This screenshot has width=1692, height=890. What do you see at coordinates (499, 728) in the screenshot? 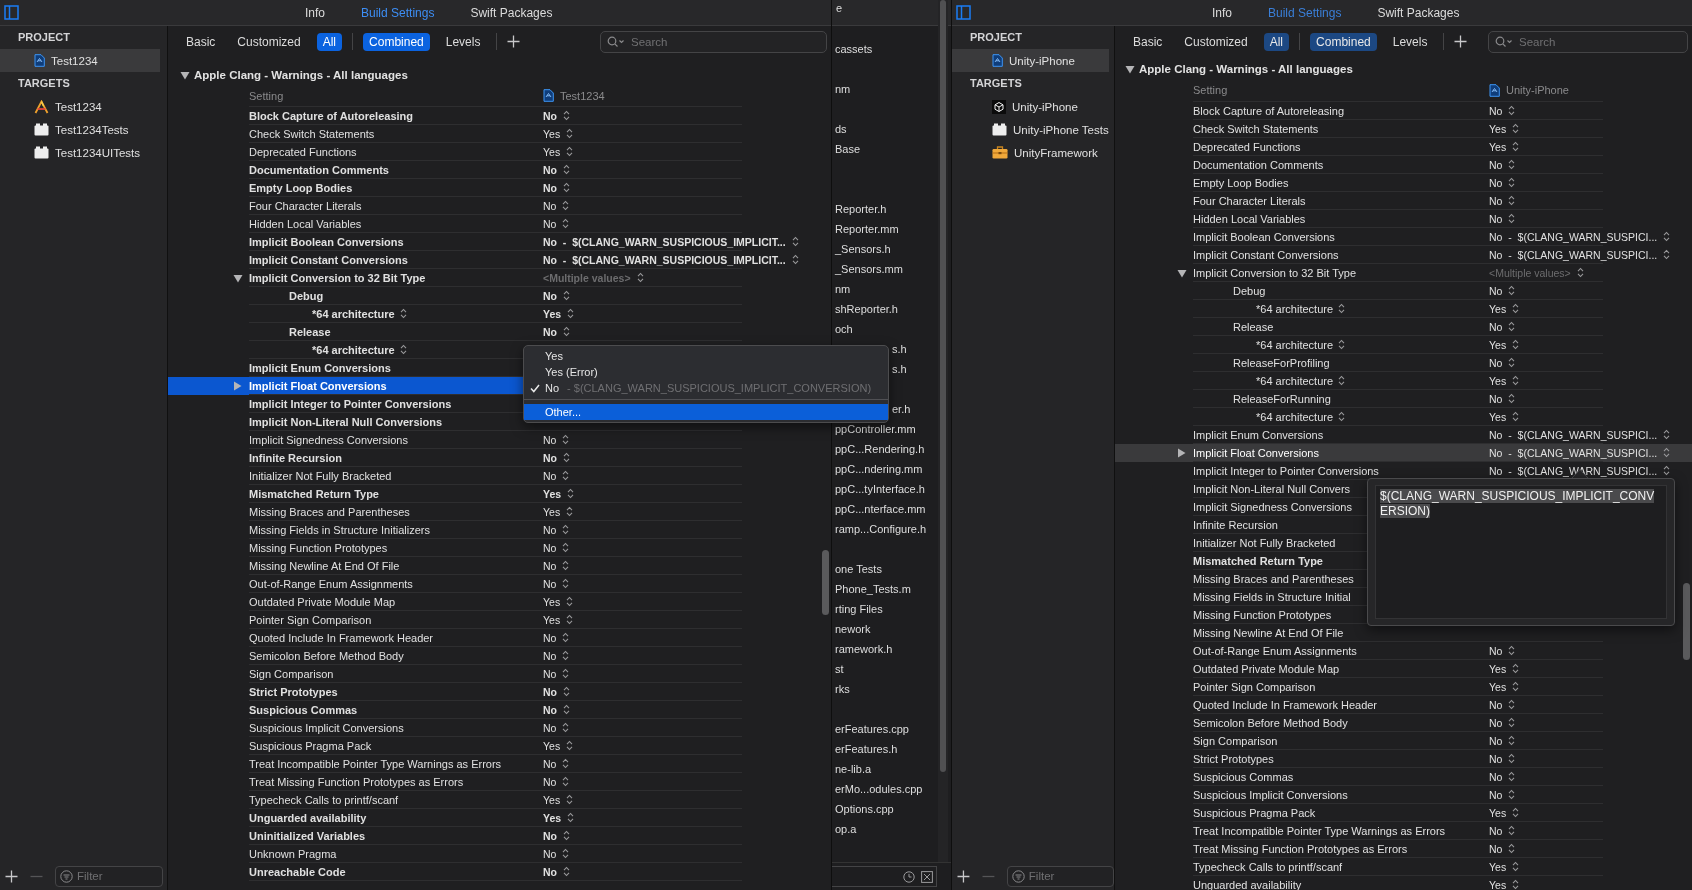
I see `settings-row: Suspicious Implicit Conversions No` at bounding box center [499, 728].